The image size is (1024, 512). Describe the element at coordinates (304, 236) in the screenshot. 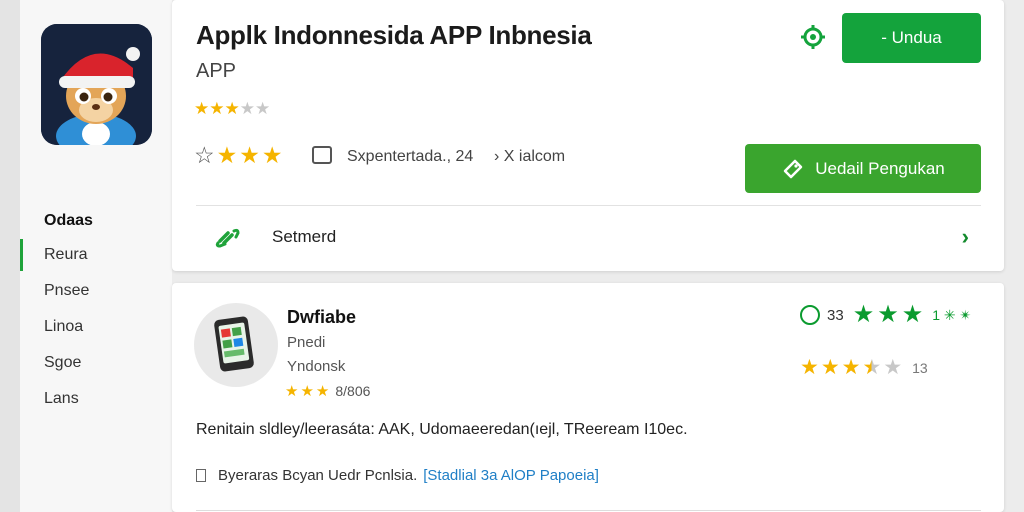

I see `security-row-label: Setmerd` at that location.